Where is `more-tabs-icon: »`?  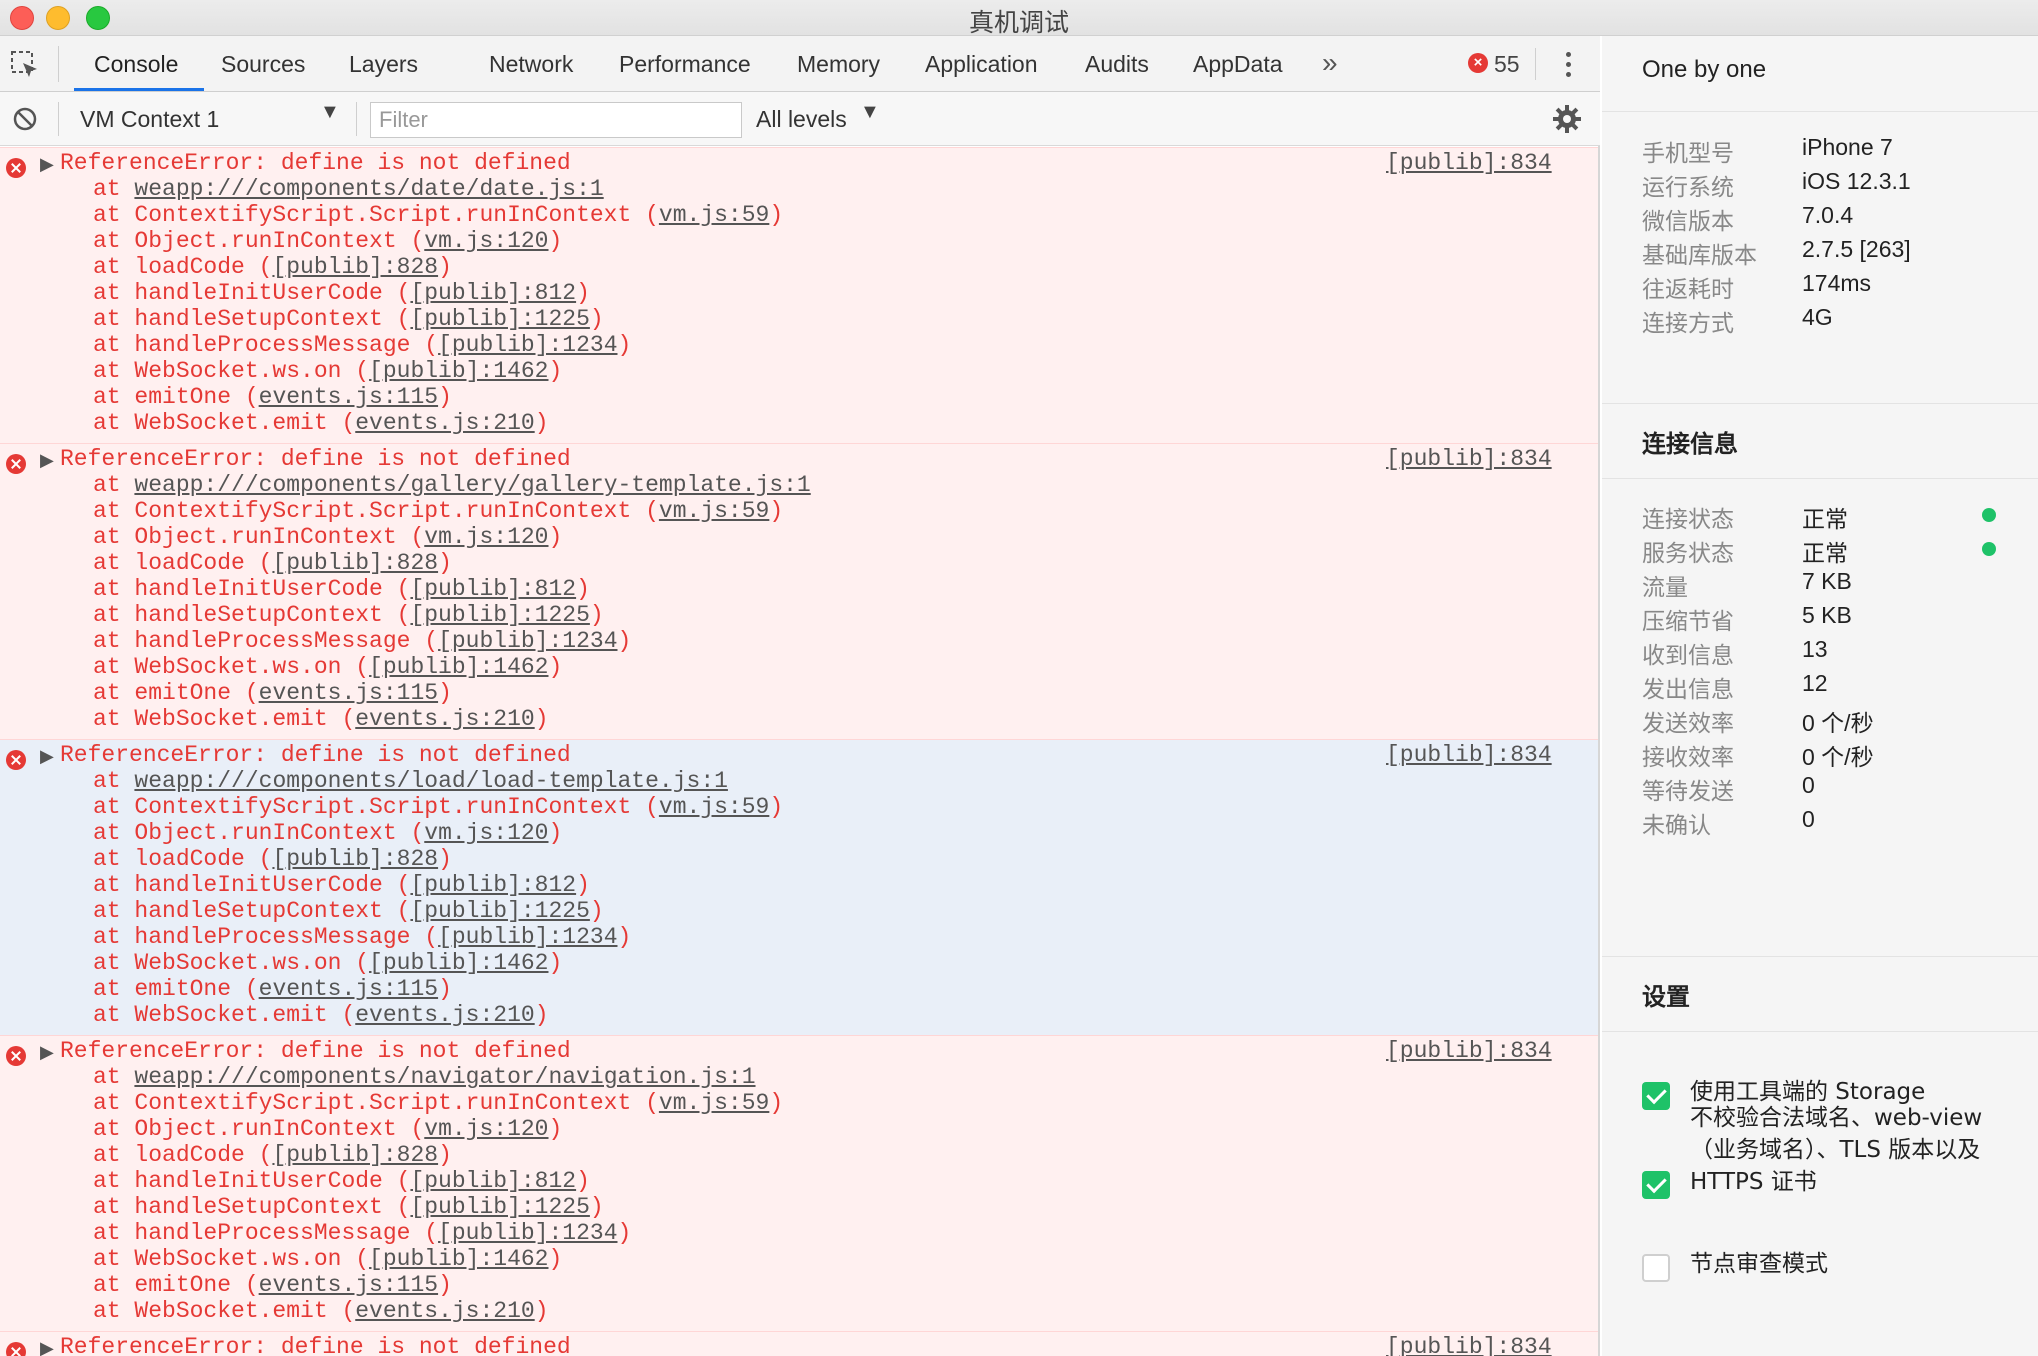 more-tabs-icon: » is located at coordinates (1330, 64).